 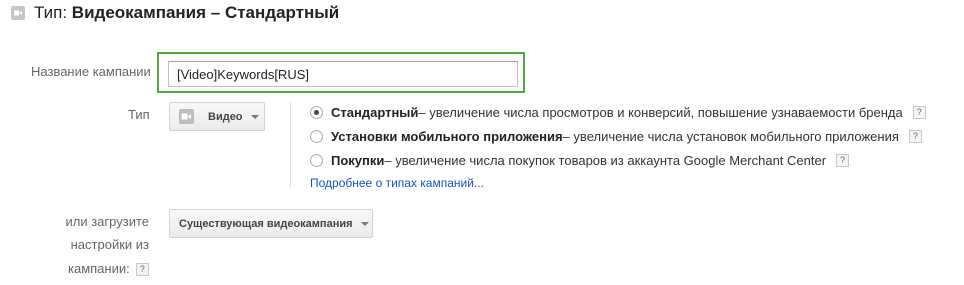 I want to click on page-title-text: Видеокампания – Стандартный, so click(x=205, y=12).